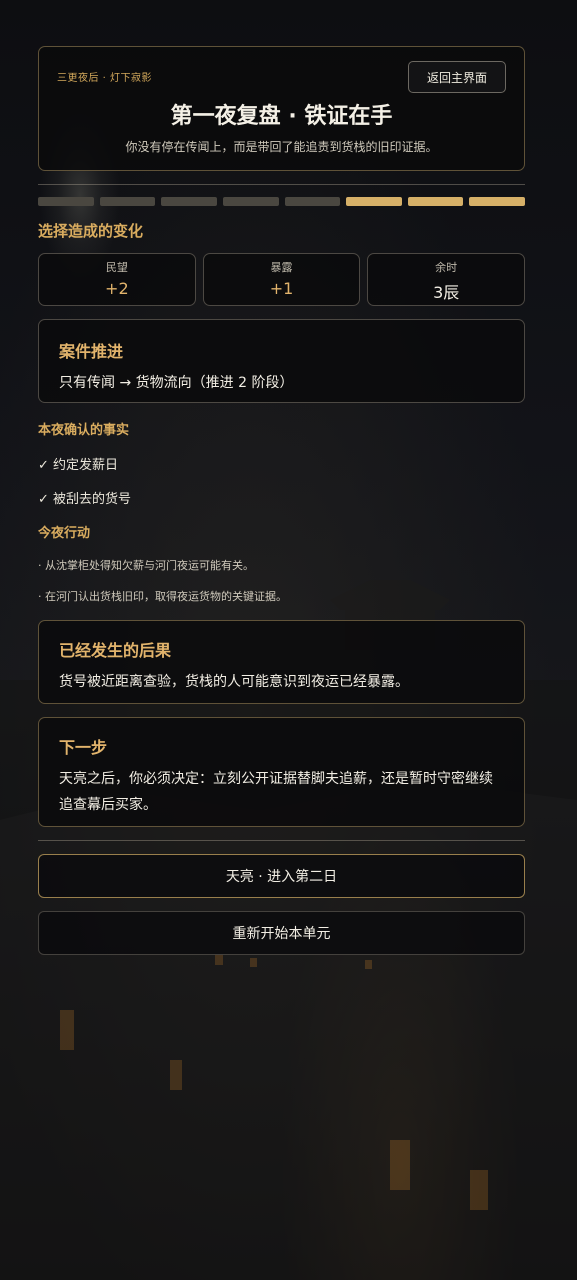 This screenshot has width=577, height=1280. I want to click on changes-title: 选择造成的变化, so click(91, 231).